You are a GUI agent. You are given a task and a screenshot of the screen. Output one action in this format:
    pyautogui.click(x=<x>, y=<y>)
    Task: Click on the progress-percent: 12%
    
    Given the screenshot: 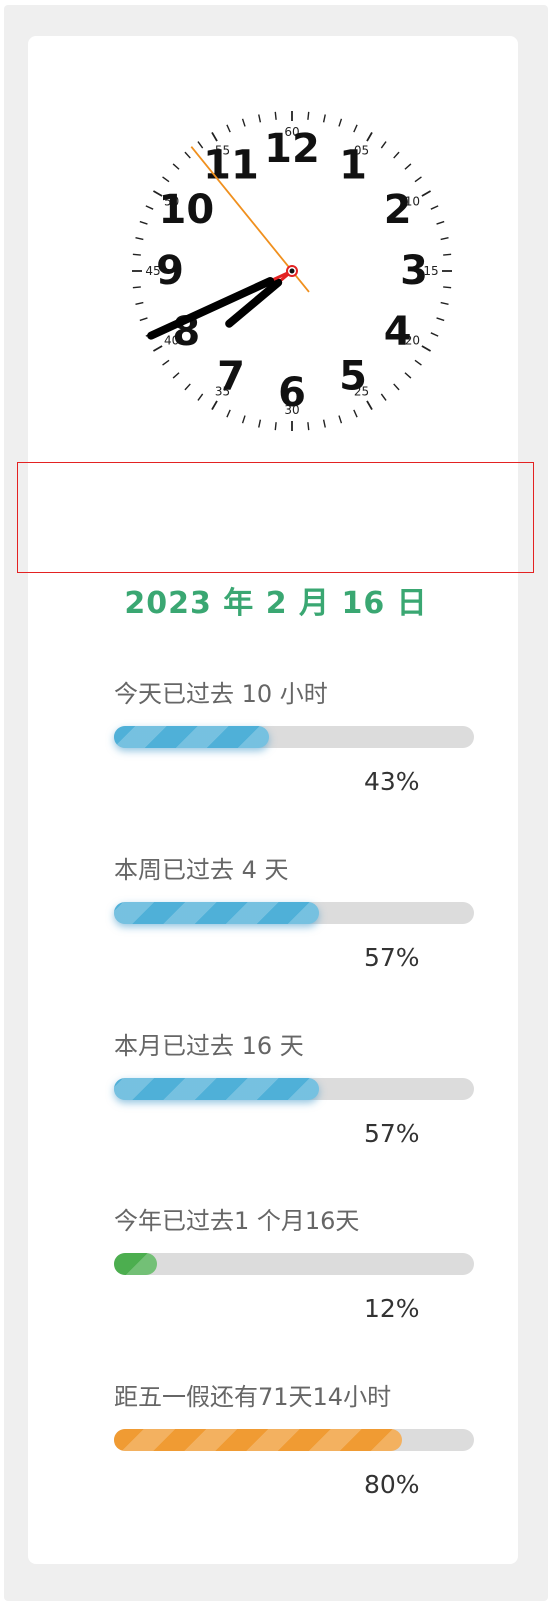 What is the action you would take?
    pyautogui.click(x=392, y=1308)
    